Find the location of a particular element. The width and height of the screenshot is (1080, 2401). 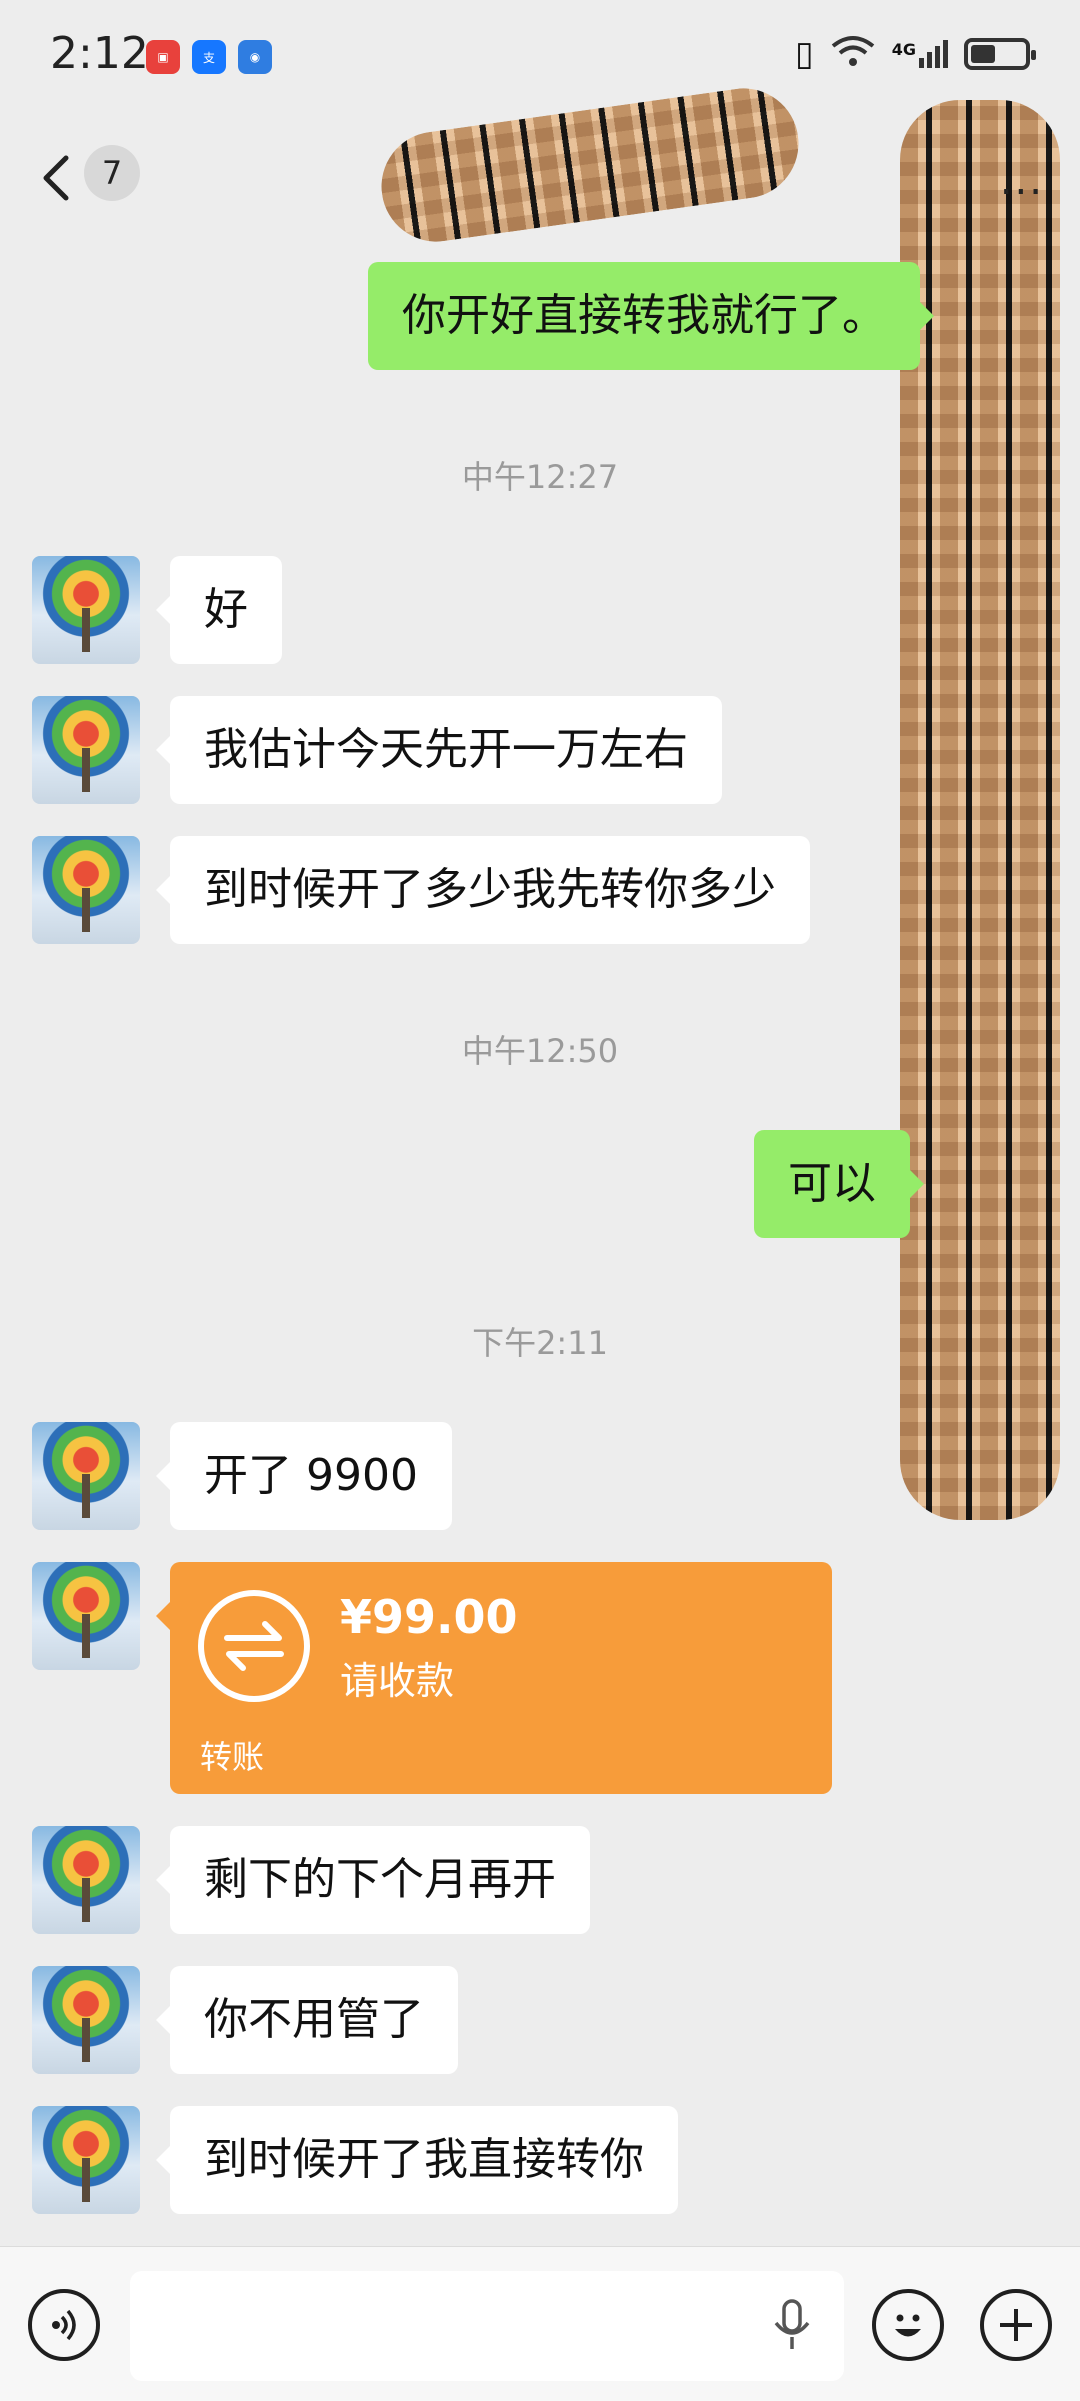

timestamp: 下午2:11 is located at coordinates (540, 1343).